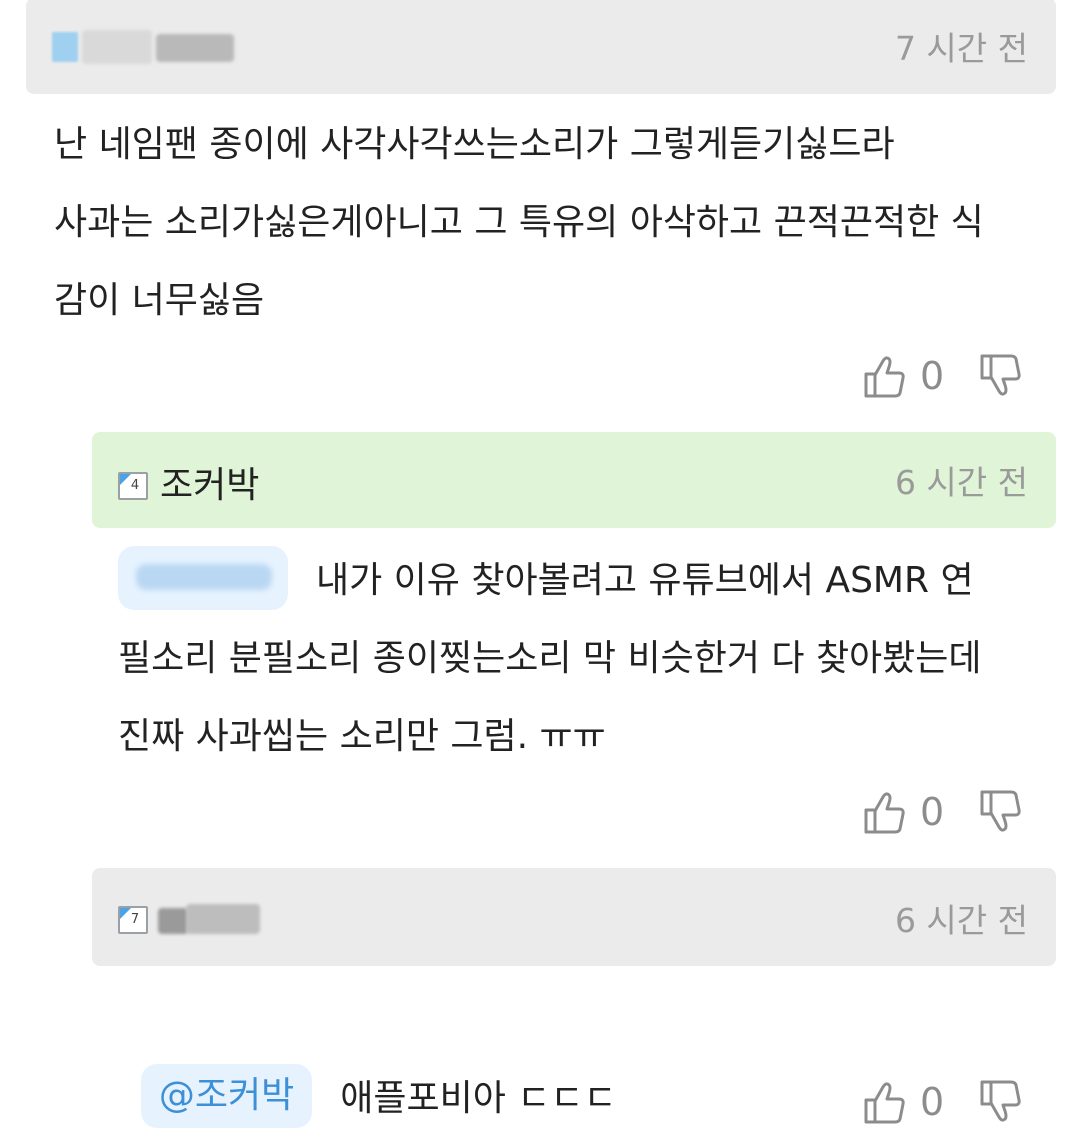 This screenshot has width=1080, height=1138. What do you see at coordinates (574, 917) in the screenshot?
I see `reply-header: 7 6 시간 전` at bounding box center [574, 917].